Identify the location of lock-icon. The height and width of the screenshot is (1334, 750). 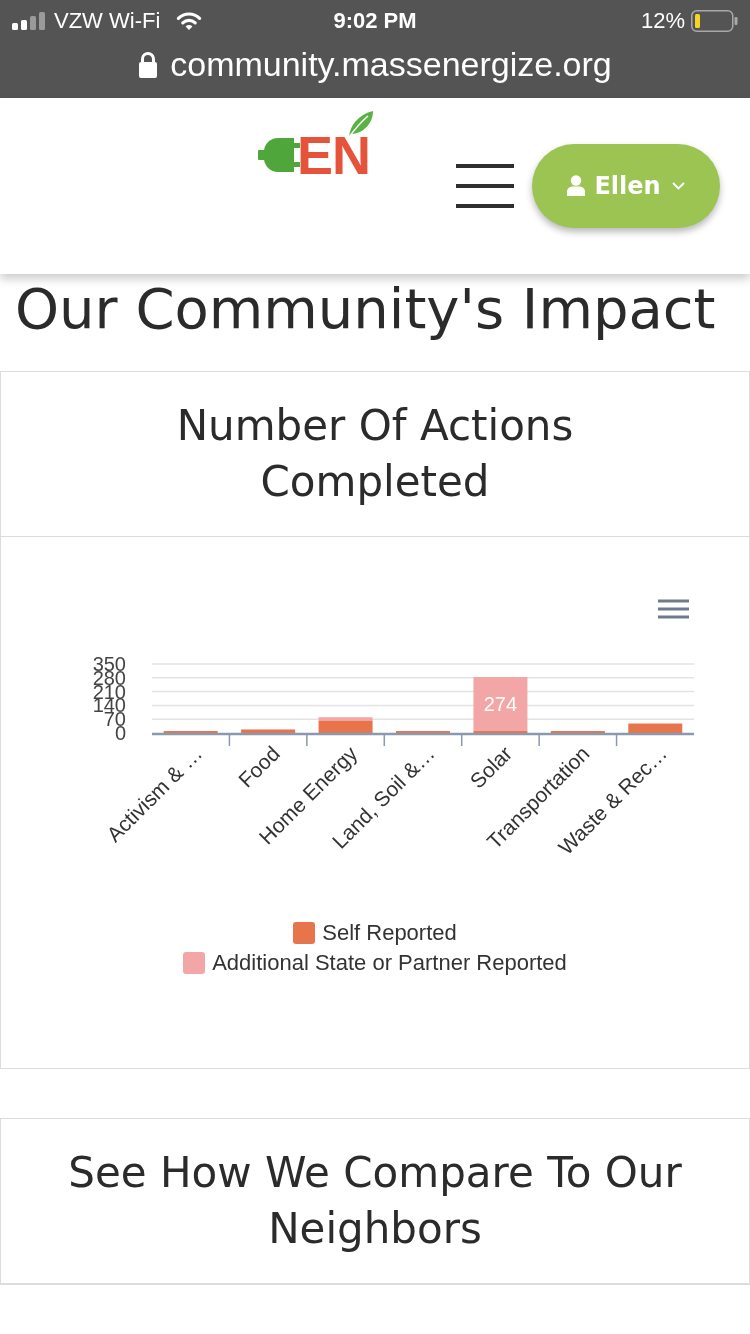
(148, 64).